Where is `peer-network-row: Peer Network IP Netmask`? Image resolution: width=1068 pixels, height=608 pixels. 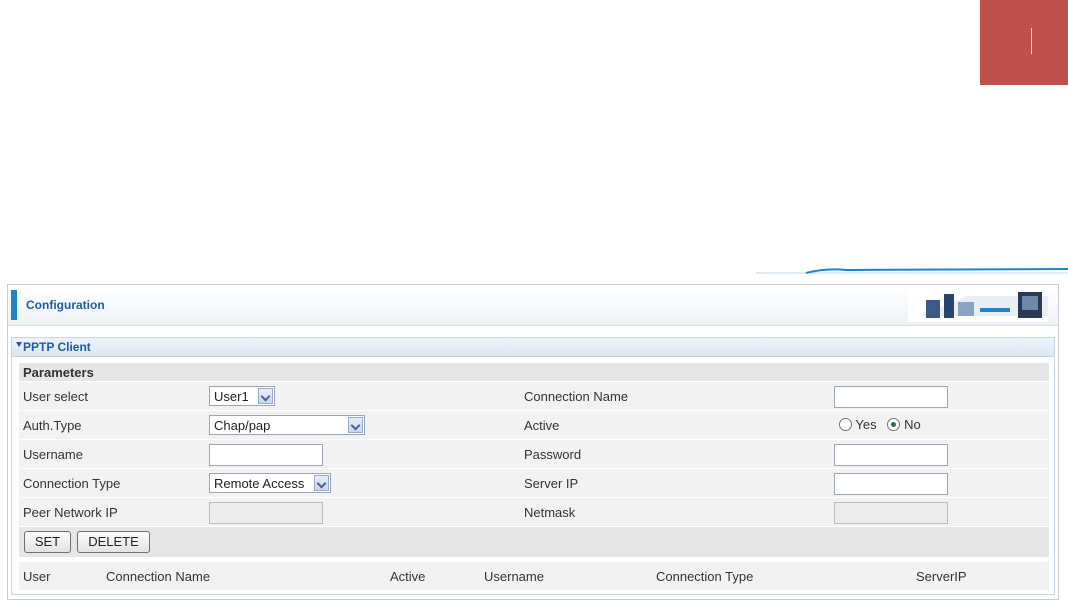
peer-network-row: Peer Network IP Netmask is located at coordinates (534, 512).